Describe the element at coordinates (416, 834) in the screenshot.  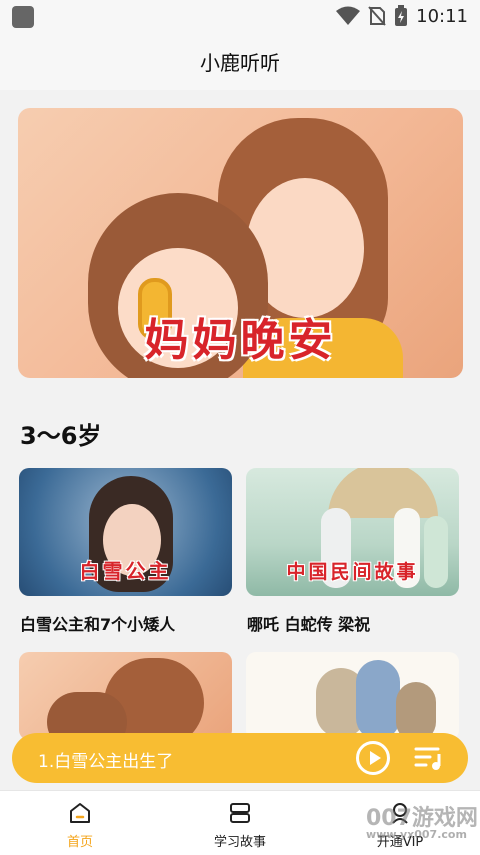
I see `watermark-url: www.yx007.com` at that location.